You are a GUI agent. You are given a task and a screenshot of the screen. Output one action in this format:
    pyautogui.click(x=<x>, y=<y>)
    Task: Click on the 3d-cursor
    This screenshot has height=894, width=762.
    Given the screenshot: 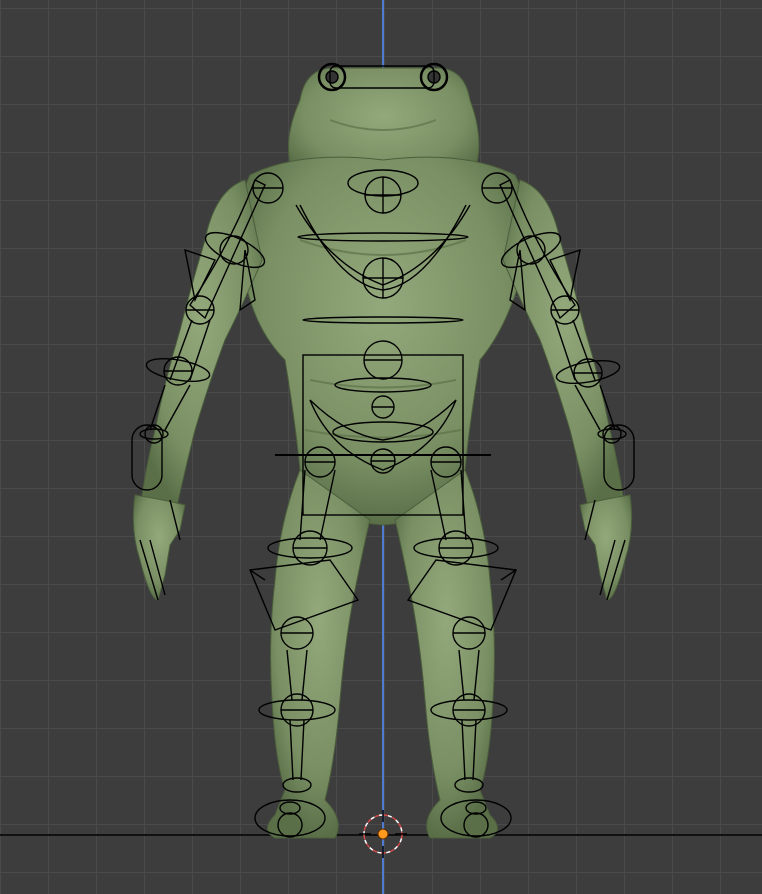 What is the action you would take?
    pyautogui.click(x=383, y=834)
    